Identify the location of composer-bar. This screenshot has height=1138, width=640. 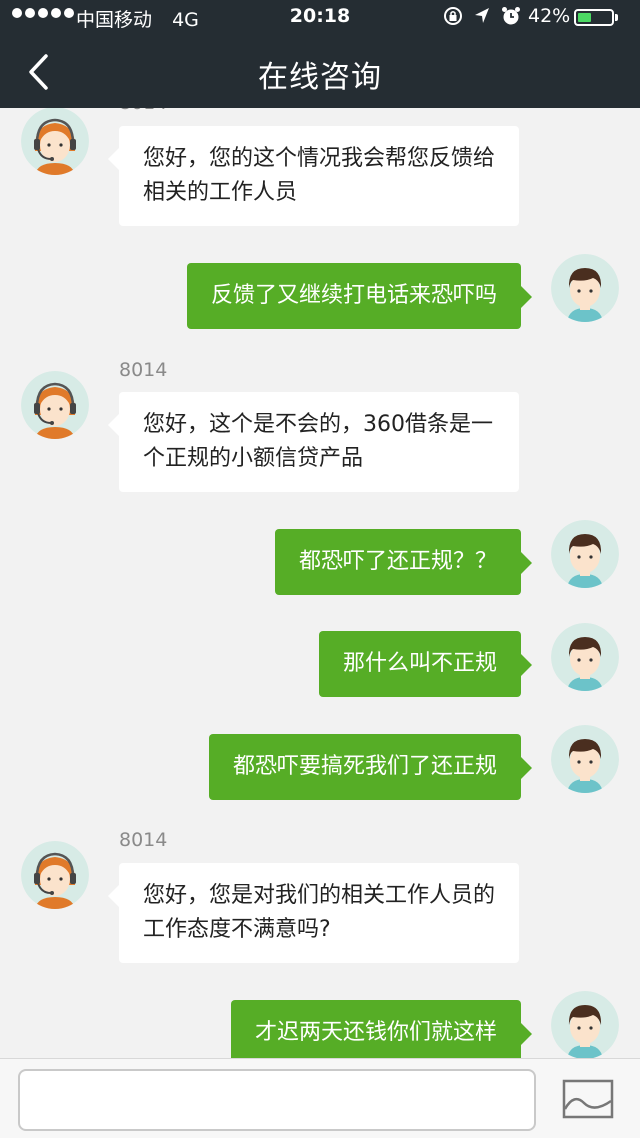
(320, 1098).